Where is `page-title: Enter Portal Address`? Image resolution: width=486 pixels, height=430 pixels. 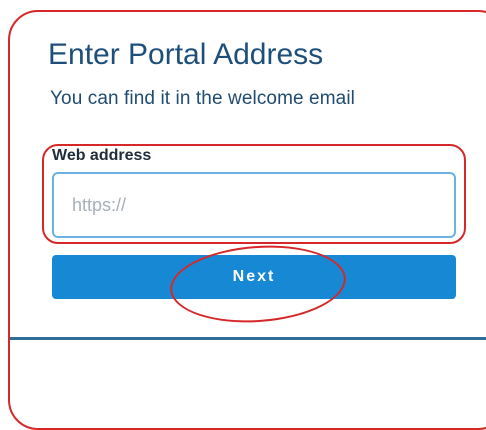 page-title: Enter Portal Address is located at coordinates (186, 54).